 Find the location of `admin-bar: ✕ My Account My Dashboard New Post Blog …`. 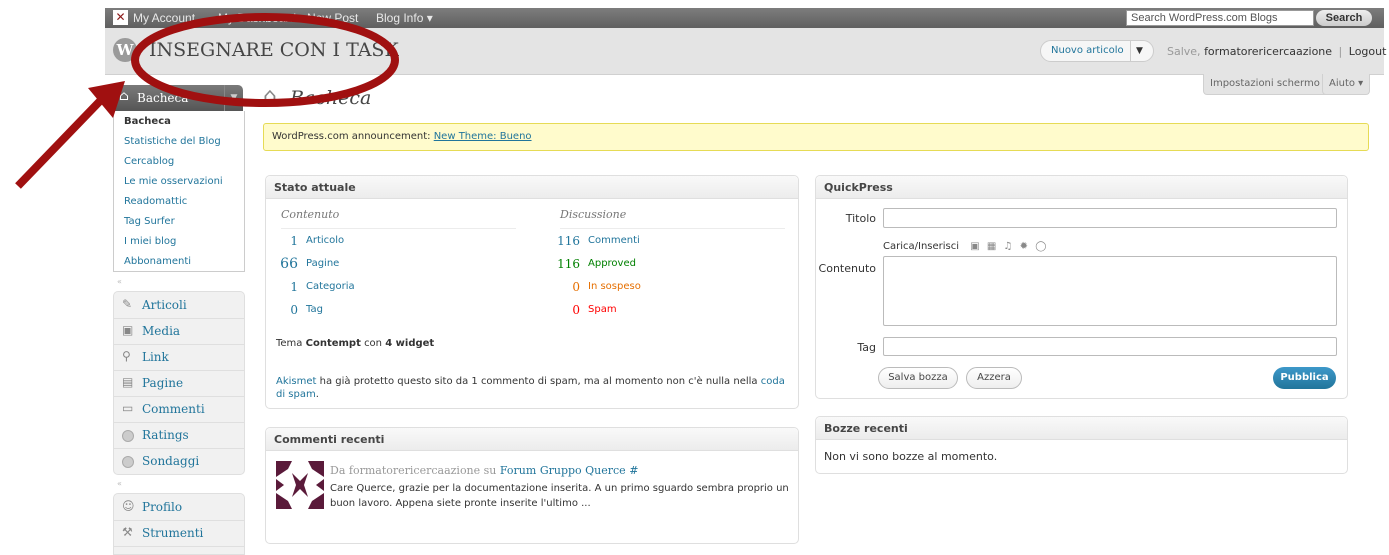

admin-bar: ✕ My Account My Dashboard New Post Blog … is located at coordinates (744, 18).